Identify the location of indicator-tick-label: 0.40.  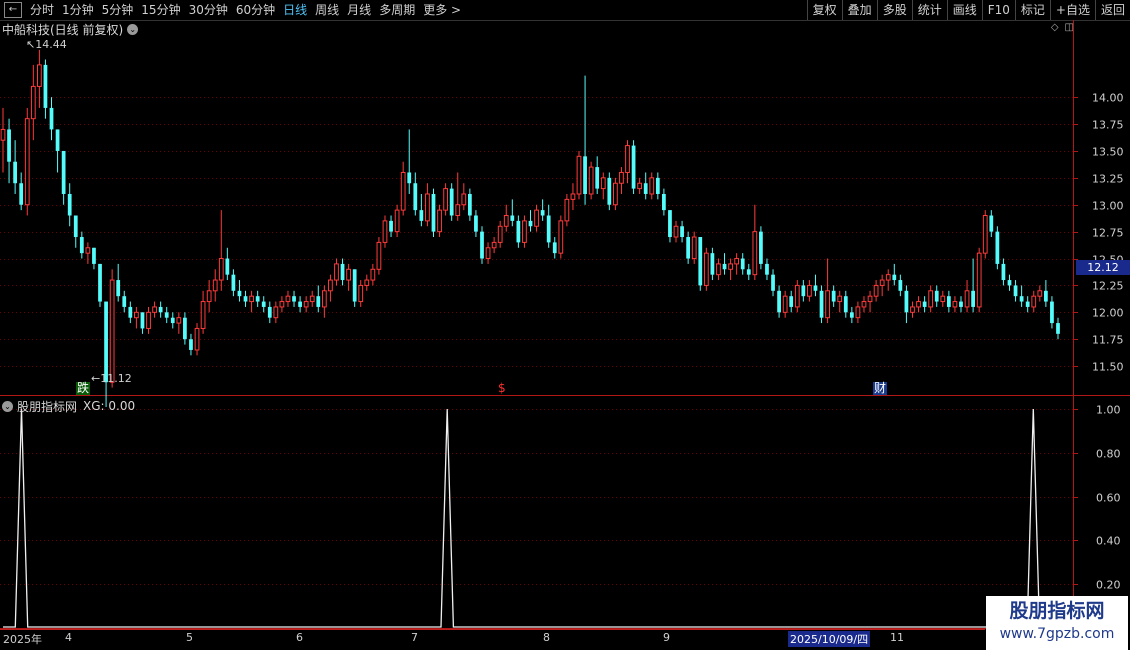
(1108, 541).